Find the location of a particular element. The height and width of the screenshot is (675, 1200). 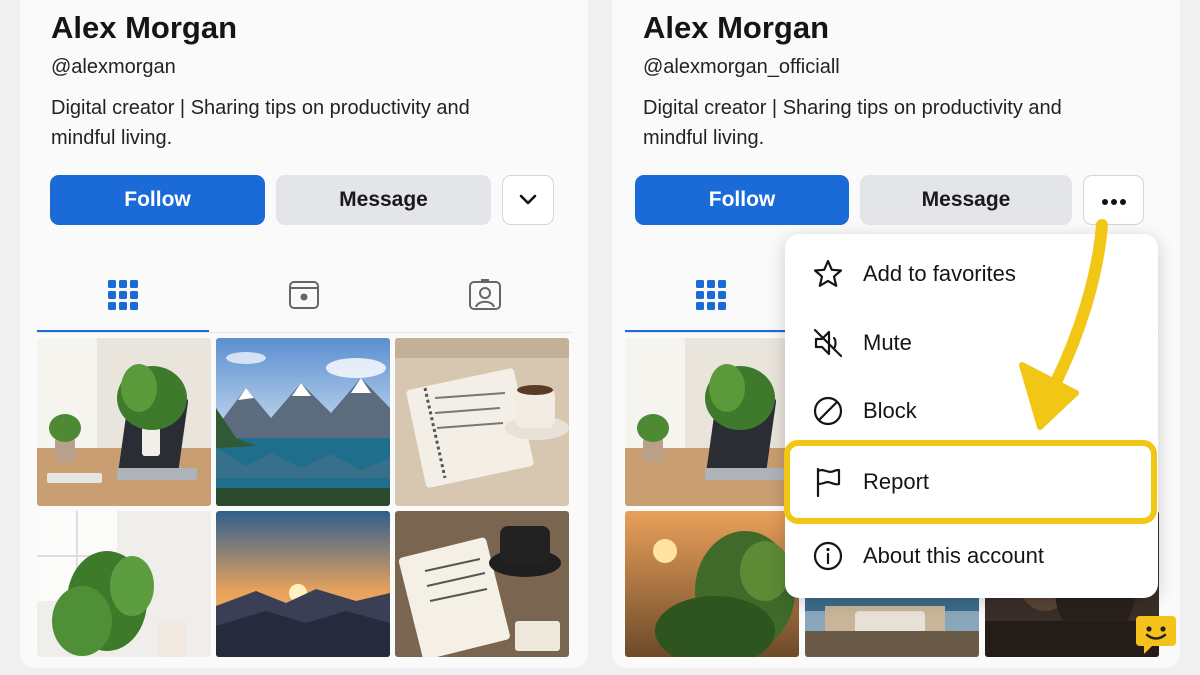

tagged-icon is located at coordinates (485, 297).